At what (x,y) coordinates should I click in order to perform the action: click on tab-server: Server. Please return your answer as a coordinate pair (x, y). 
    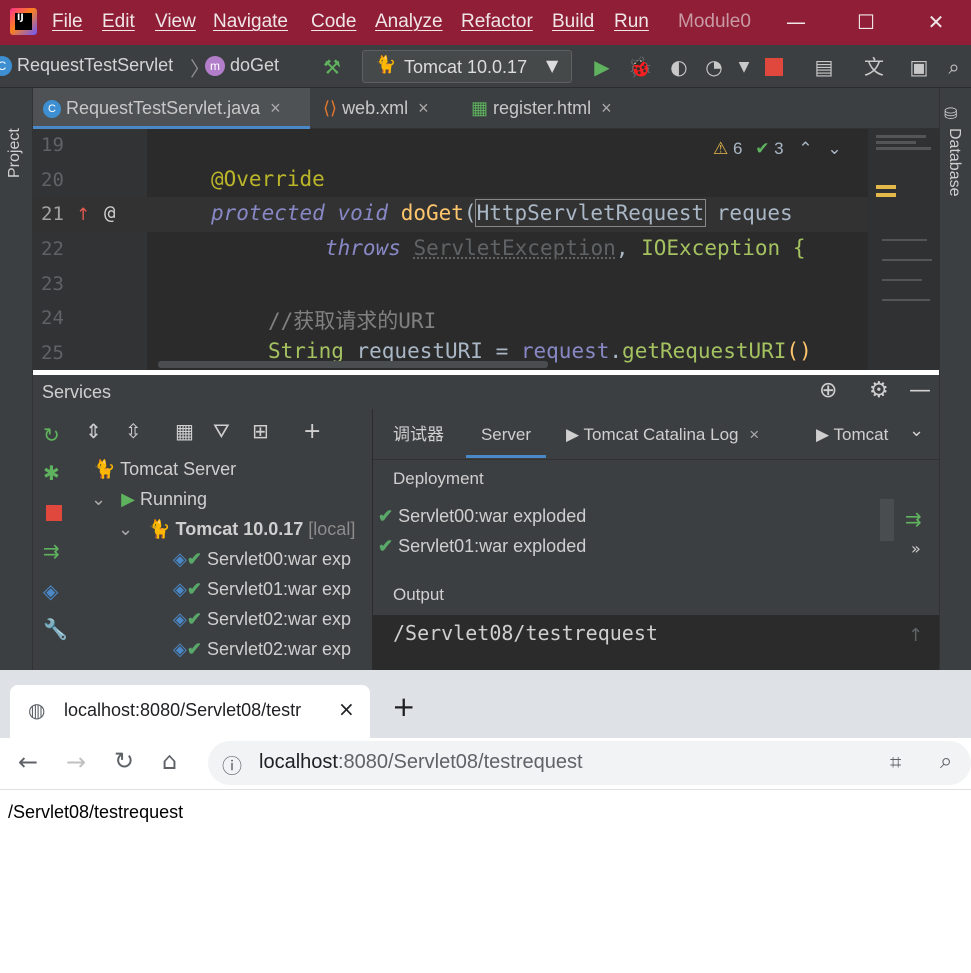
    Looking at the image, I should click on (506, 439).